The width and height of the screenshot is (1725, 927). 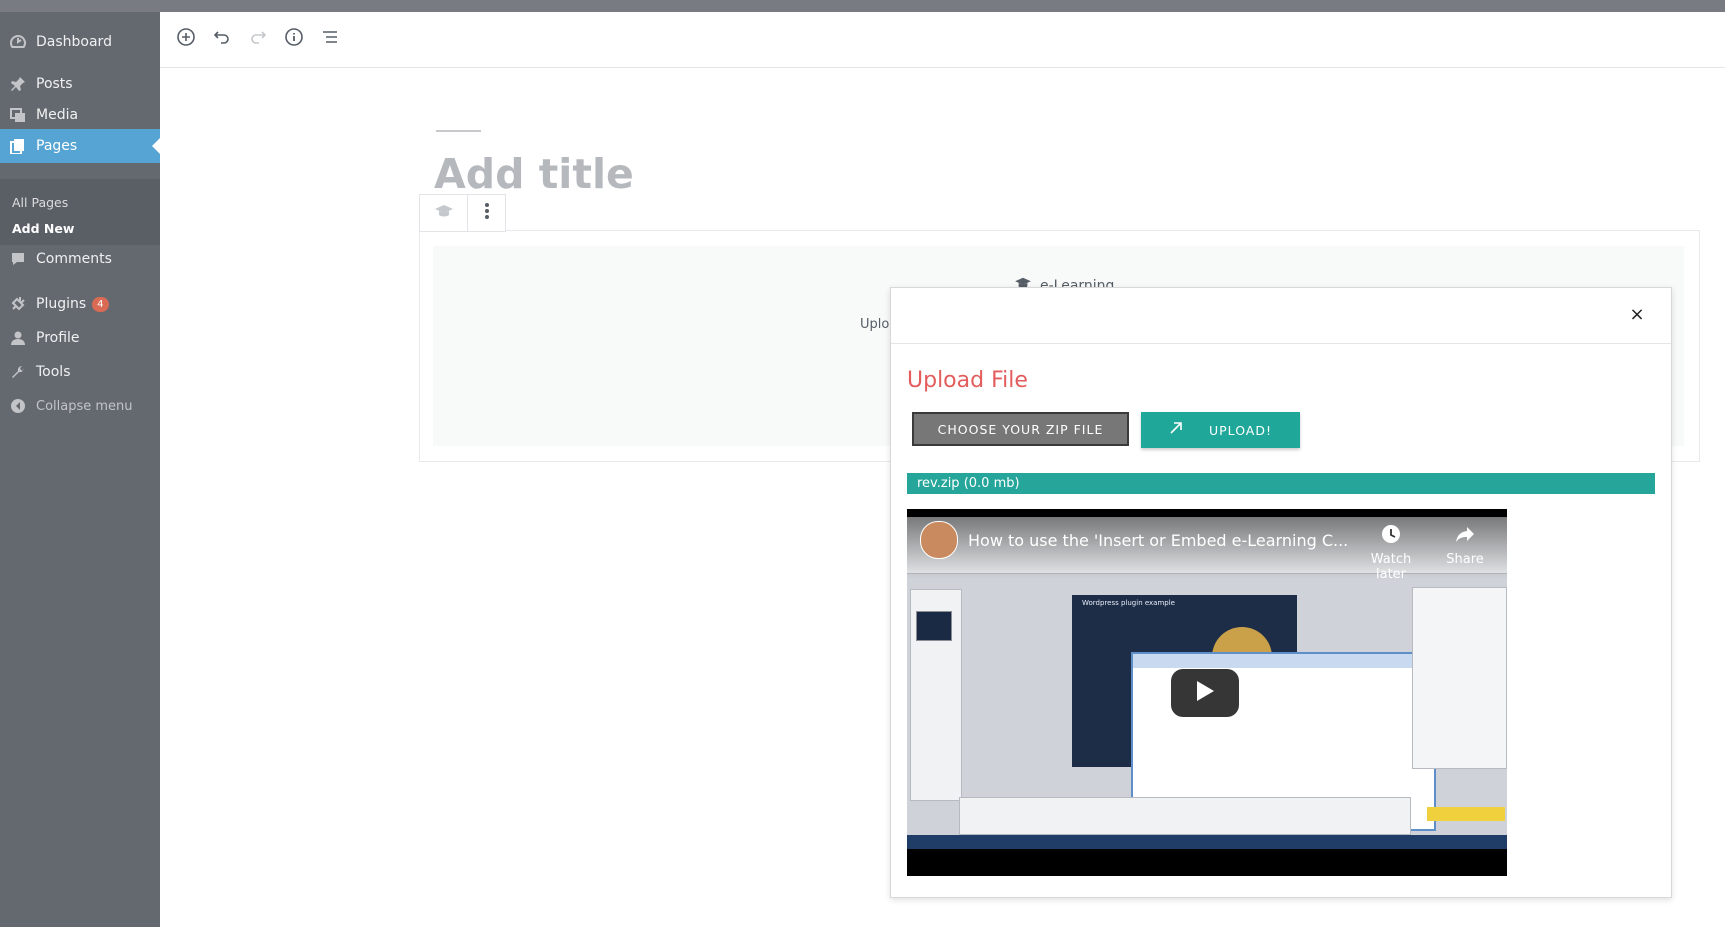 What do you see at coordinates (1466, 814) in the screenshot?
I see `thumbnail-highlight` at bounding box center [1466, 814].